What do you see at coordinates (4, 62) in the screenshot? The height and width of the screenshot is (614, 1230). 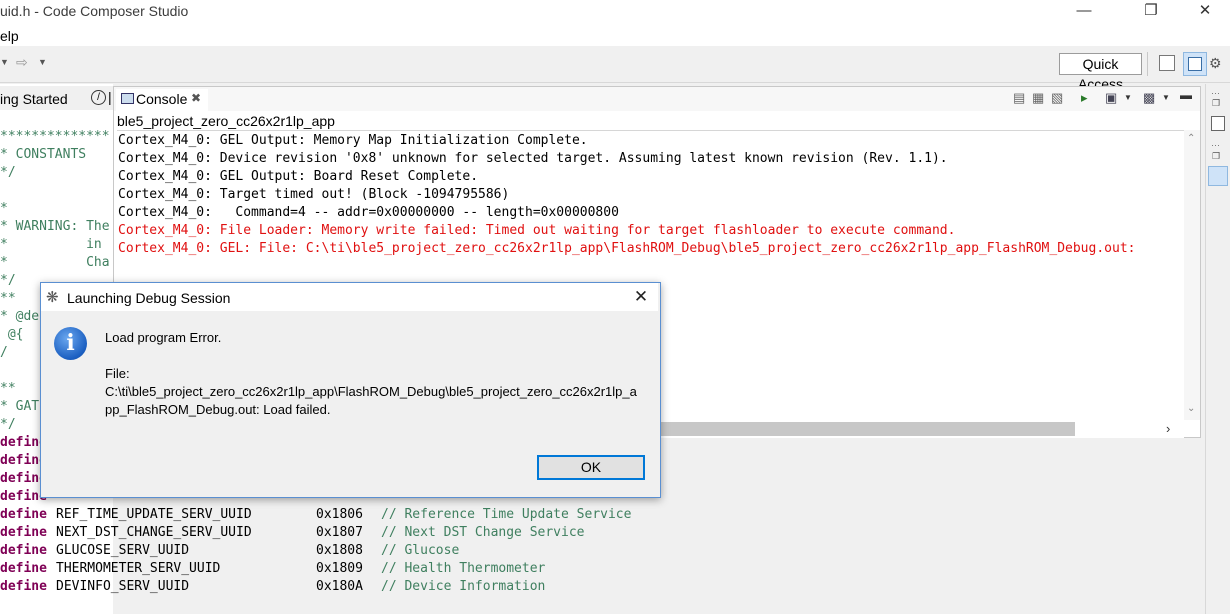 I see `dropdown-arrow-icon: ▼` at bounding box center [4, 62].